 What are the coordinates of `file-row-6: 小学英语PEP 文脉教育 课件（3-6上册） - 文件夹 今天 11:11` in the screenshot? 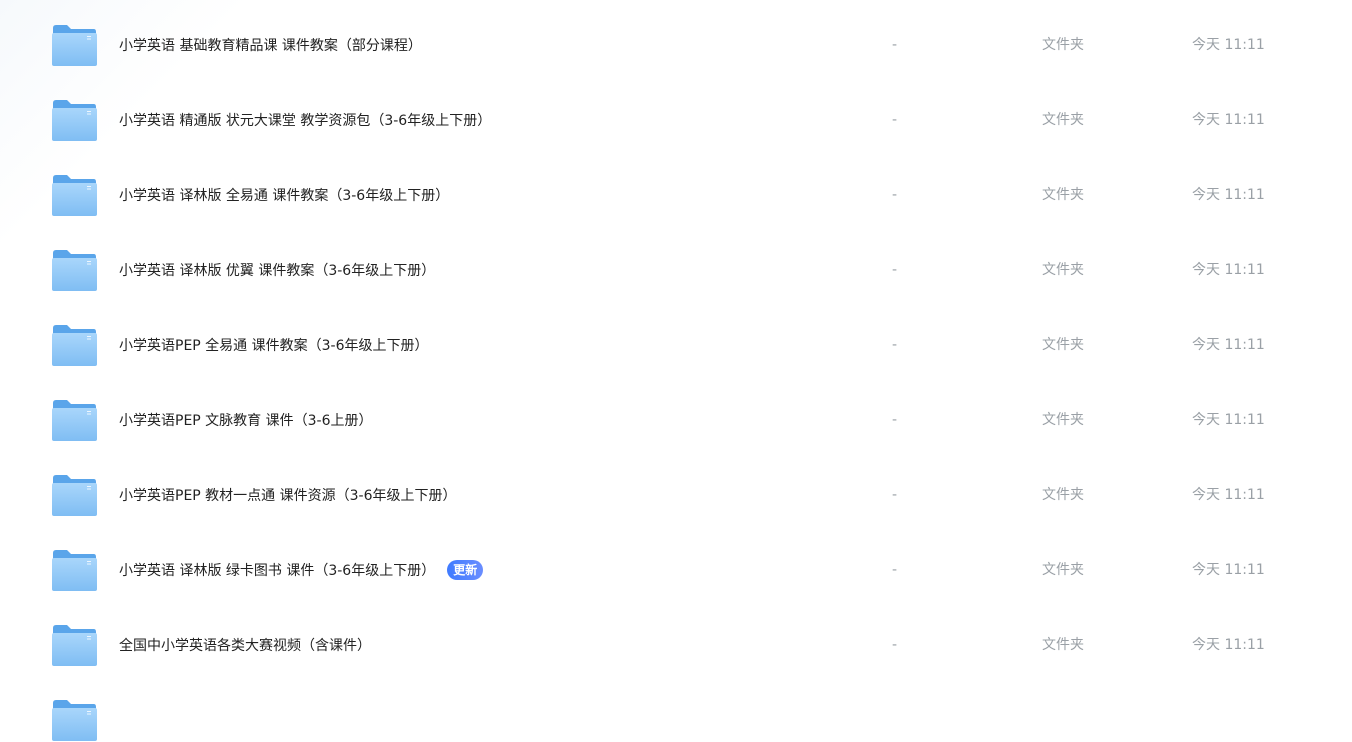 It's located at (676, 420).